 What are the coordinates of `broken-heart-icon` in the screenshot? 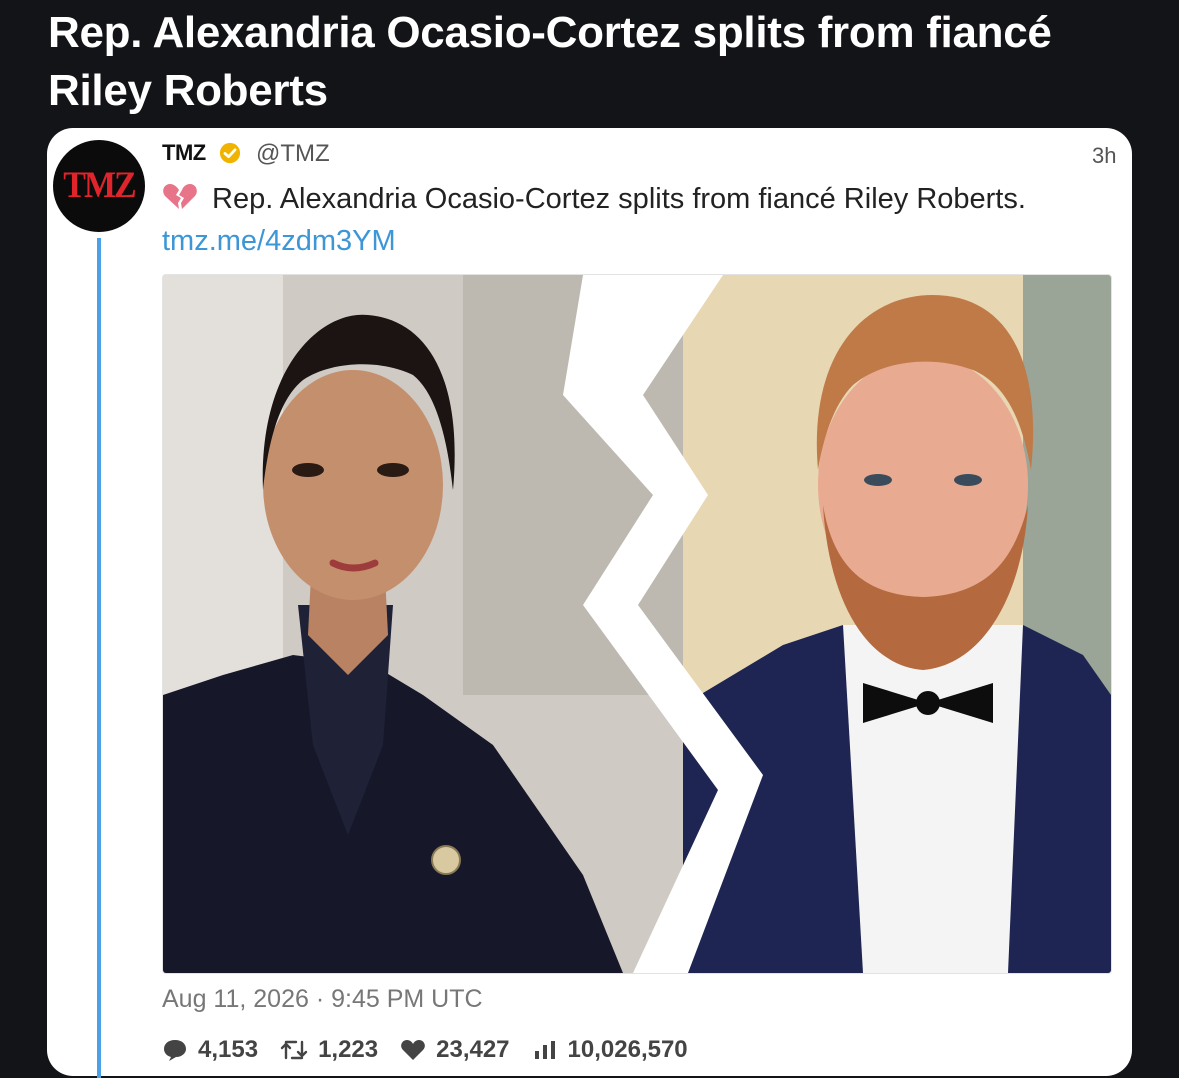 It's located at (180, 196).